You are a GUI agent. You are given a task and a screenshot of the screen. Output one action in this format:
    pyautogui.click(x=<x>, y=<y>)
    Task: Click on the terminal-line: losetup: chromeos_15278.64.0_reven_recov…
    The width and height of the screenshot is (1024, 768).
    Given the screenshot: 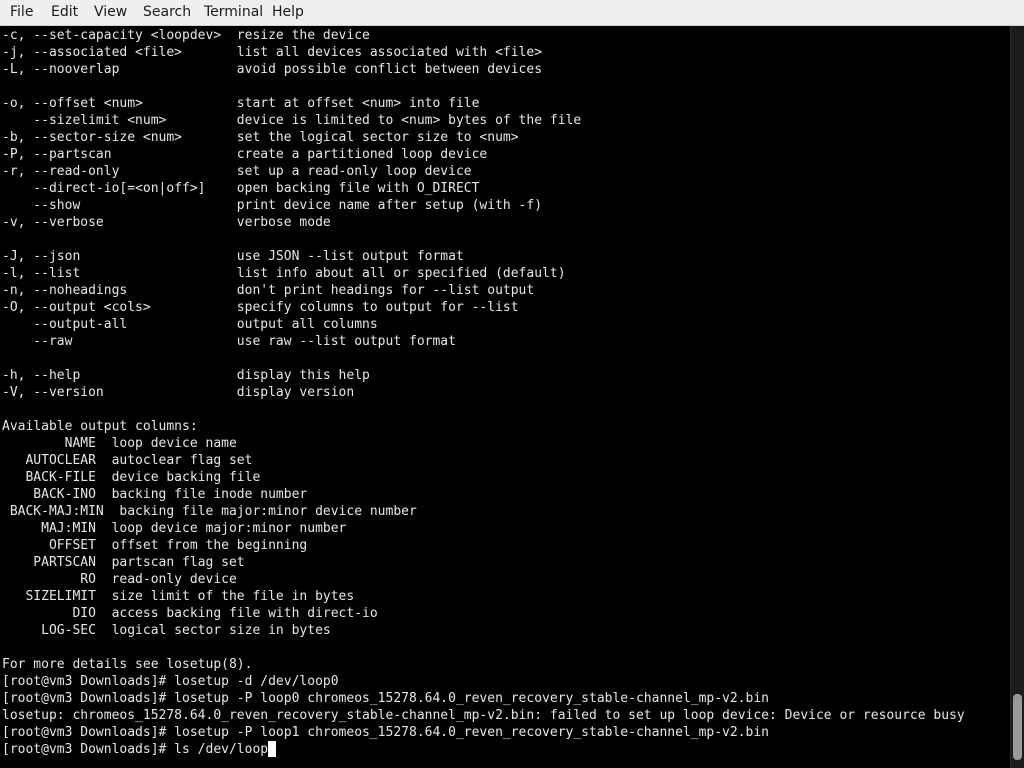 What is the action you would take?
    pyautogui.click(x=483, y=715)
    